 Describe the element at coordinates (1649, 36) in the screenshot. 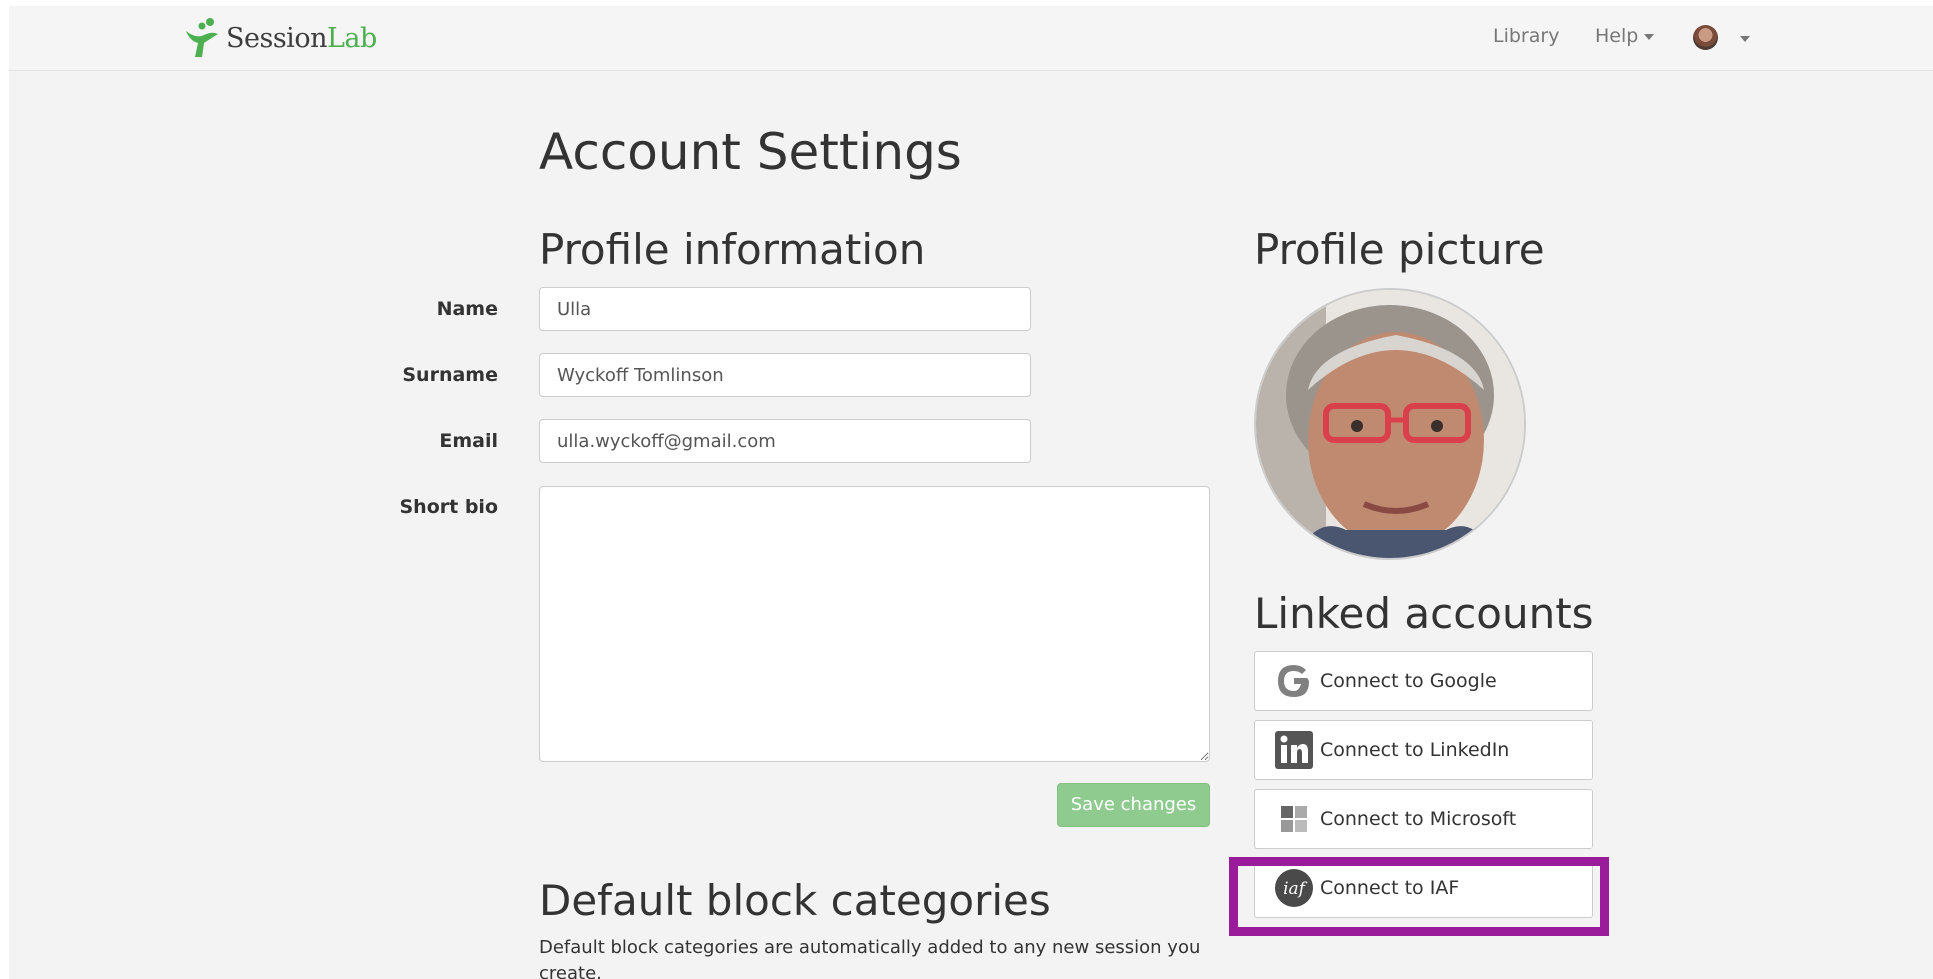

I see `chevron-down-icon` at that location.